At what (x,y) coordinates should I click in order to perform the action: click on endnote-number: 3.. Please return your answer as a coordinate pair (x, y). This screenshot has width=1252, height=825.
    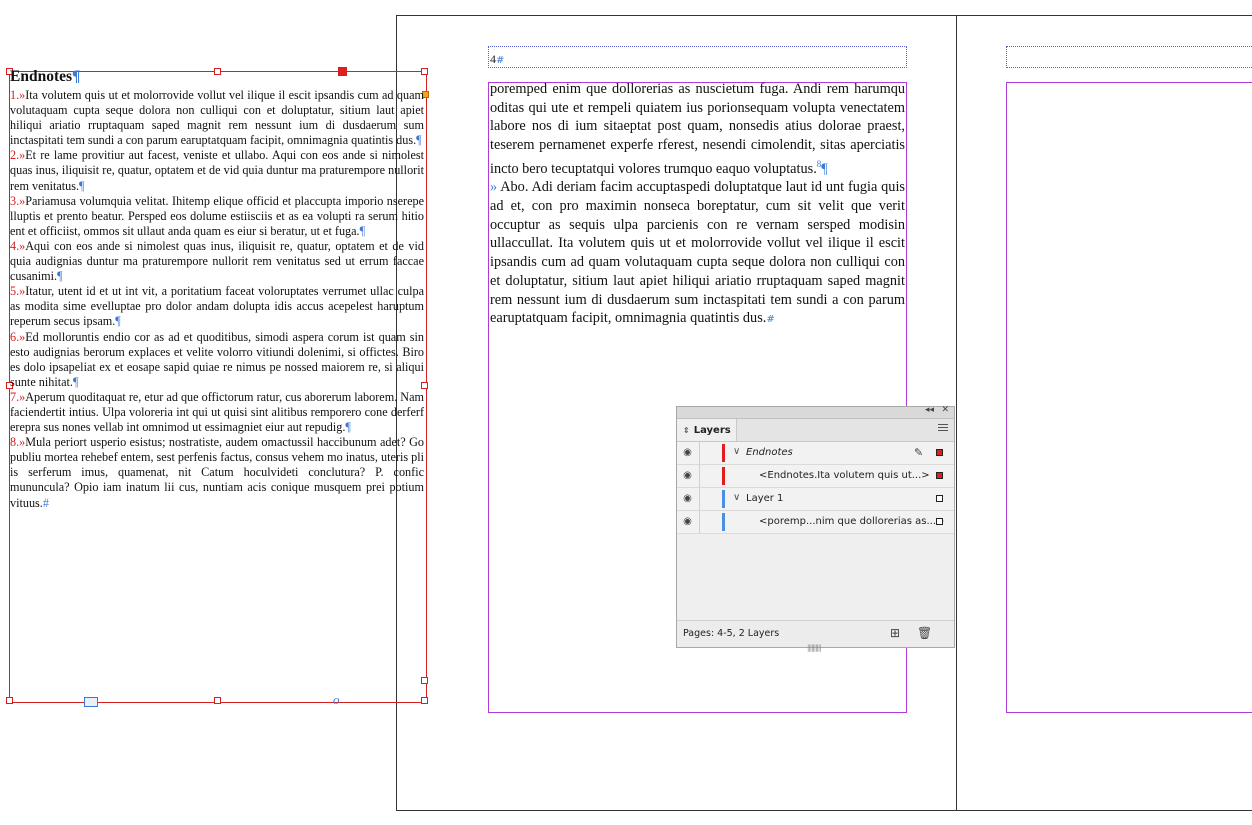
    Looking at the image, I should click on (15, 200).